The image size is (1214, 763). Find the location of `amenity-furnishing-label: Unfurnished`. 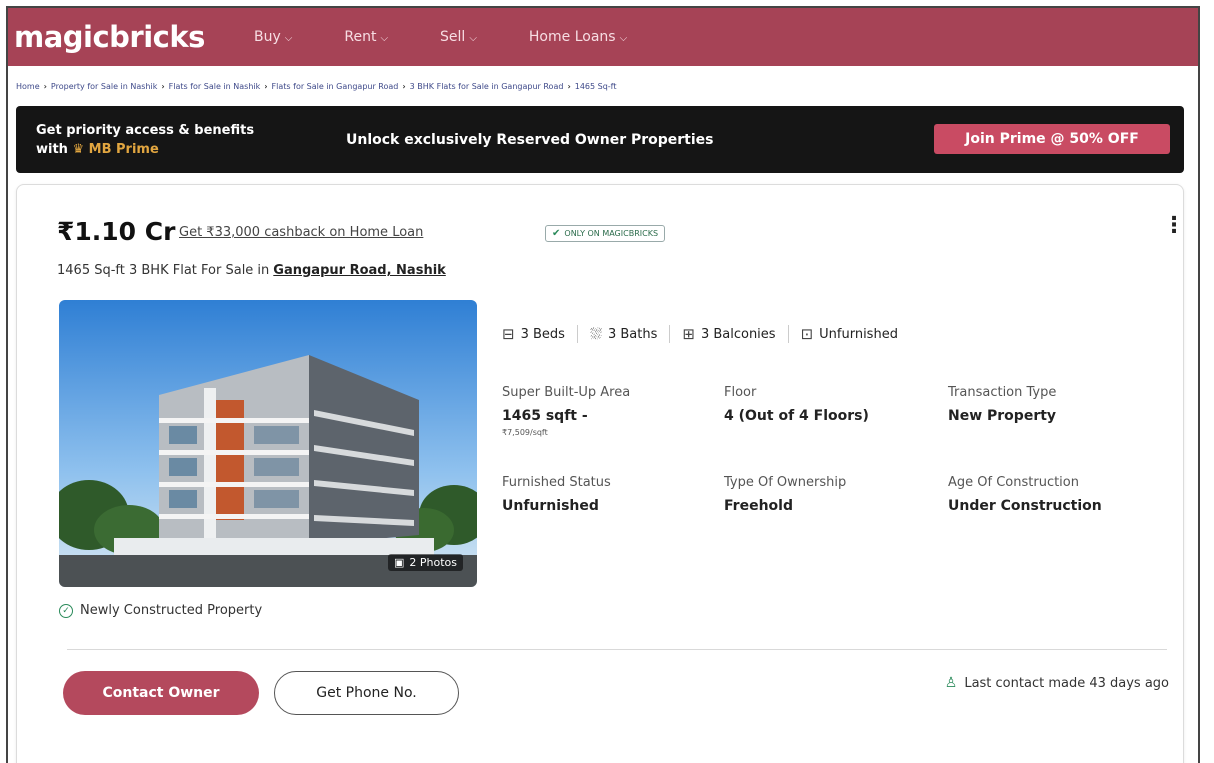

amenity-furnishing-label: Unfurnished is located at coordinates (858, 334).